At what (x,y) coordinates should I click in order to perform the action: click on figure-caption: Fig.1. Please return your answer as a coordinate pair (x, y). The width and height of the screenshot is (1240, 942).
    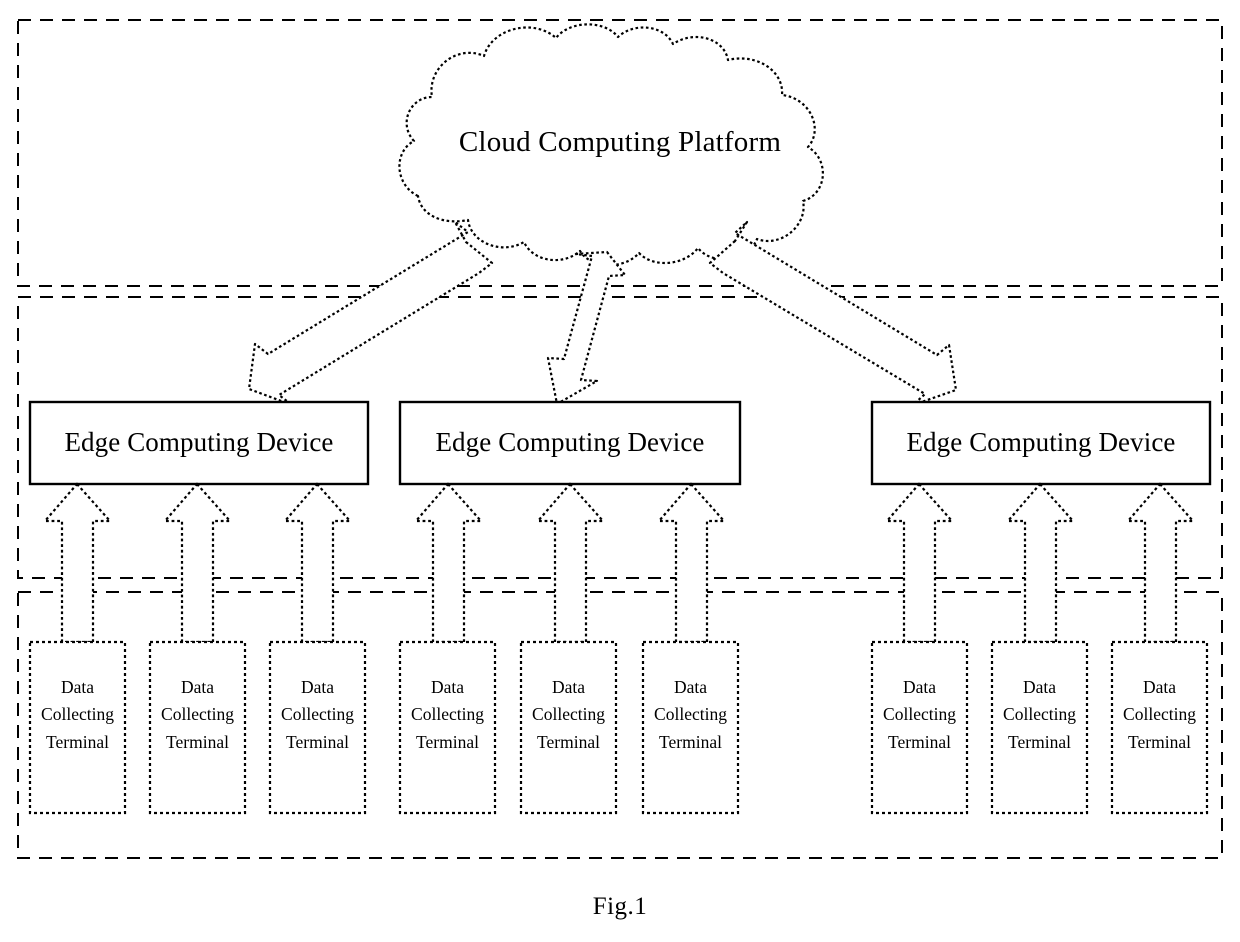
    Looking at the image, I should click on (620, 906).